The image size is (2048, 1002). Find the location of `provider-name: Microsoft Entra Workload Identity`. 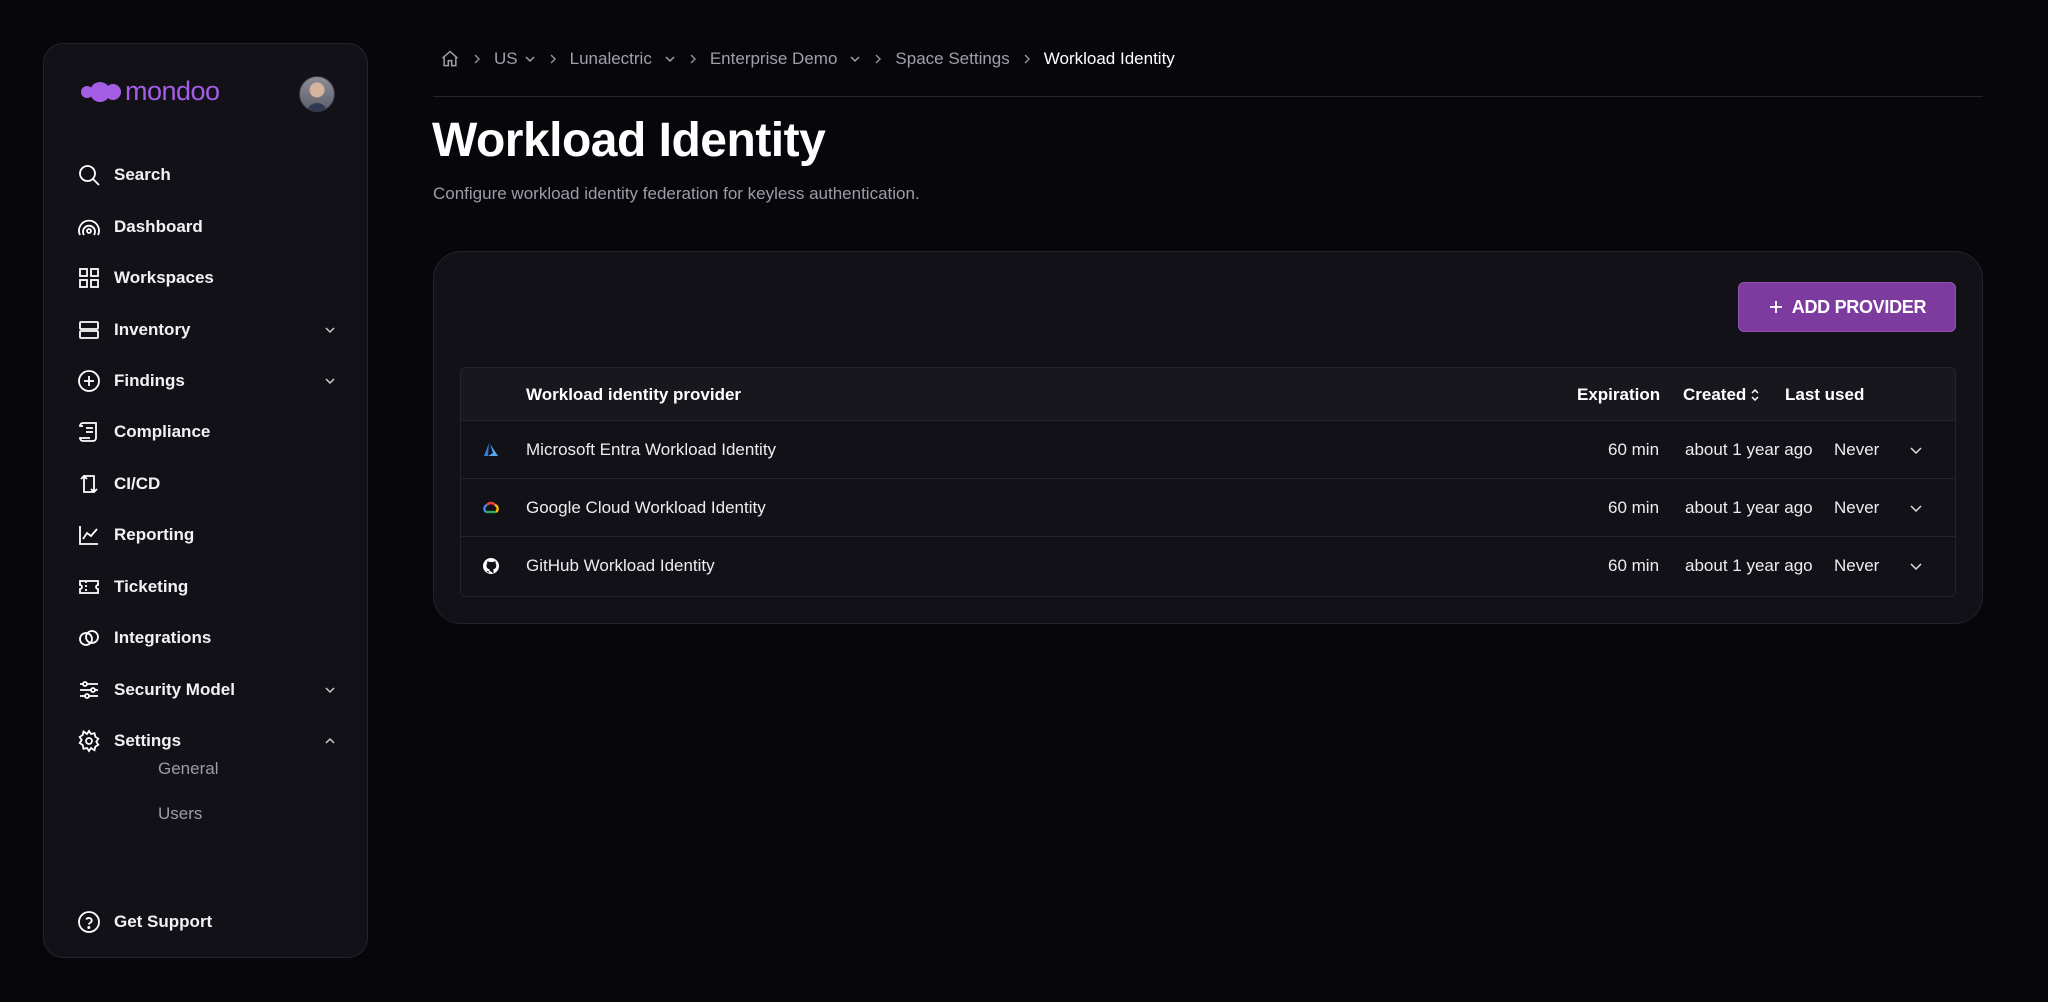

provider-name: Microsoft Entra Workload Identity is located at coordinates (651, 449).